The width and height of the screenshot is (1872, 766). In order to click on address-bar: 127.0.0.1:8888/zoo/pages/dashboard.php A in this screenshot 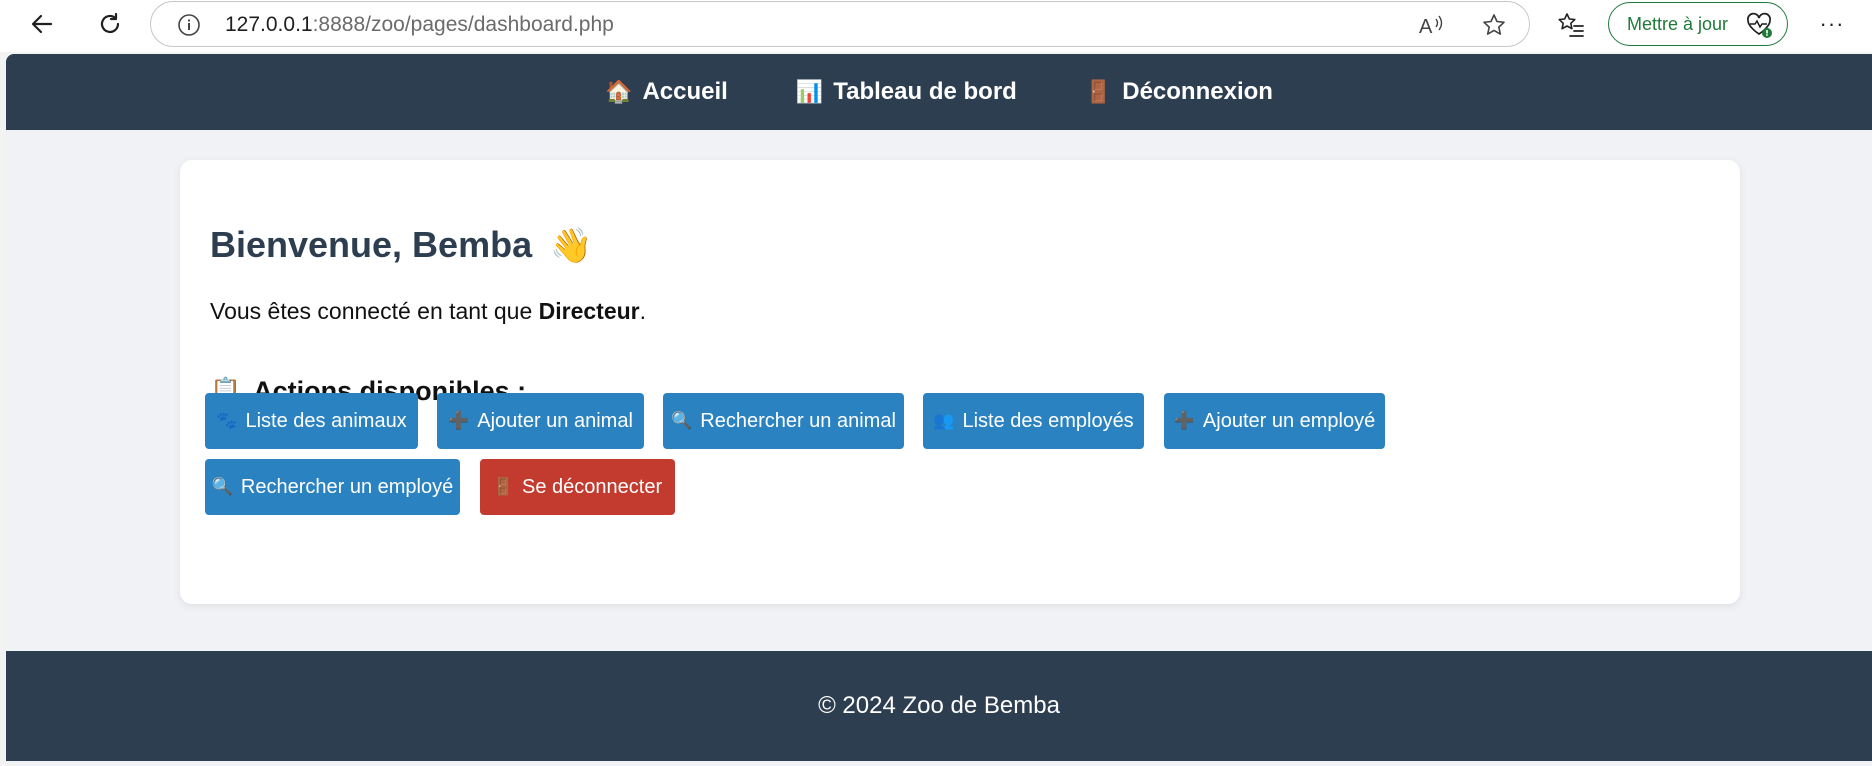, I will do `click(840, 24)`.